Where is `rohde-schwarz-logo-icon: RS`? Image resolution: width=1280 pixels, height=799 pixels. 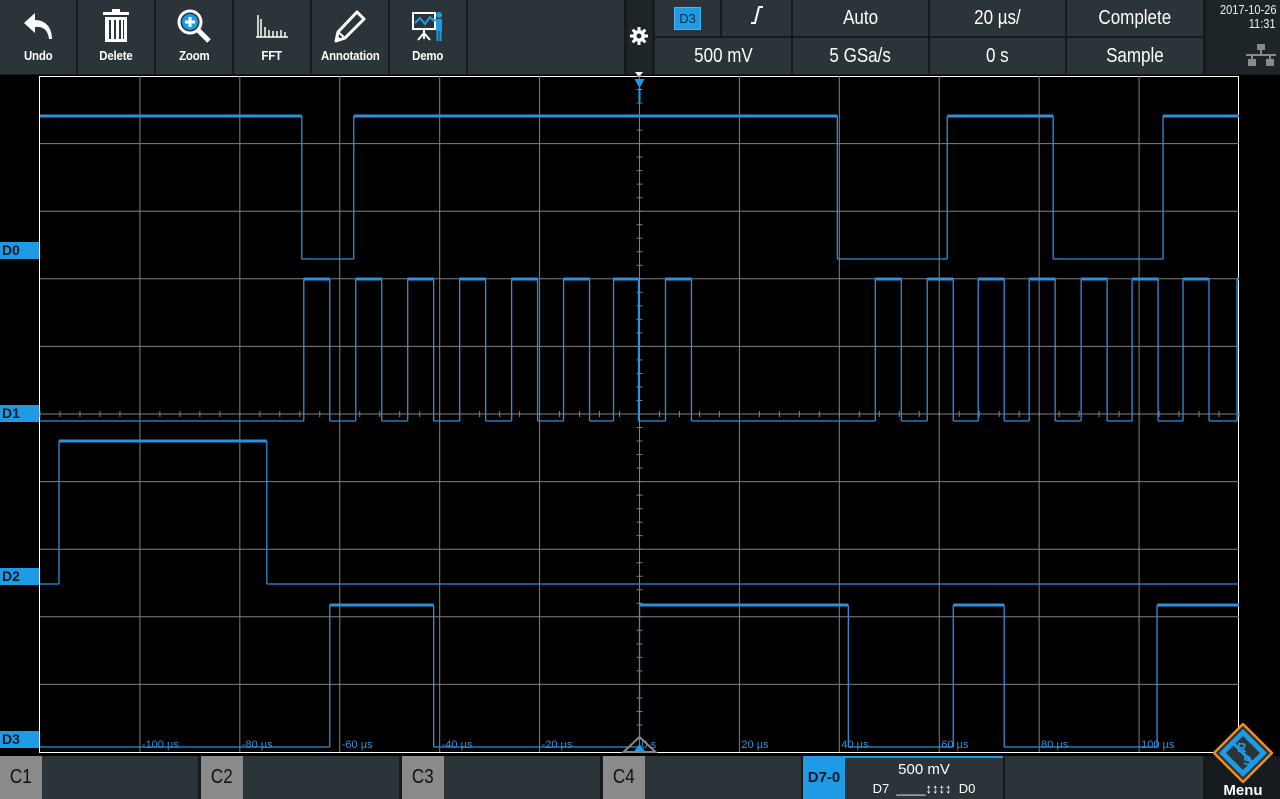 rohde-schwarz-logo-icon: RS is located at coordinates (1243, 755).